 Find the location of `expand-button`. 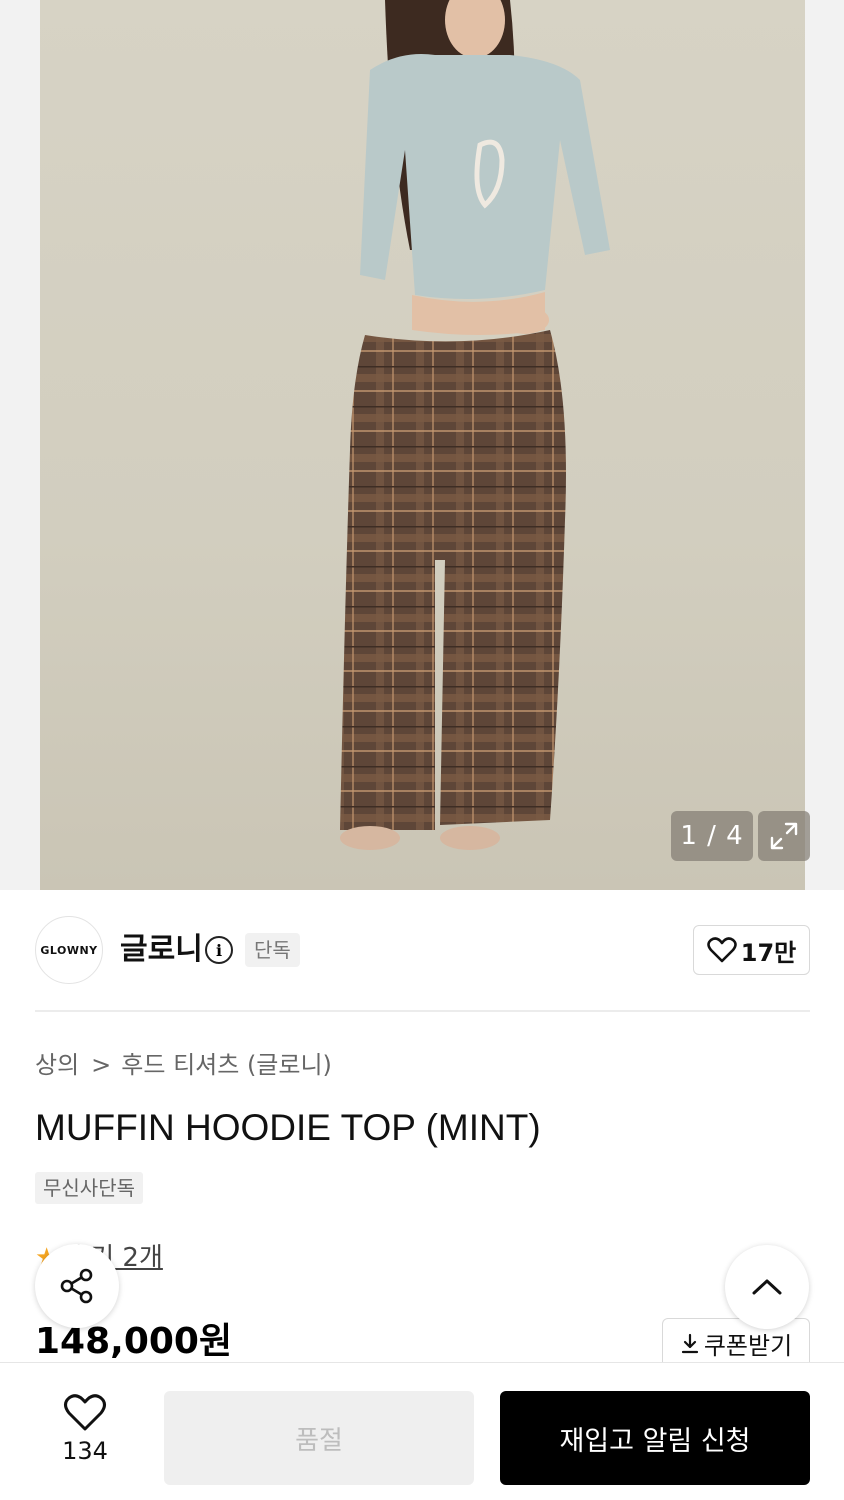

expand-button is located at coordinates (784, 836).